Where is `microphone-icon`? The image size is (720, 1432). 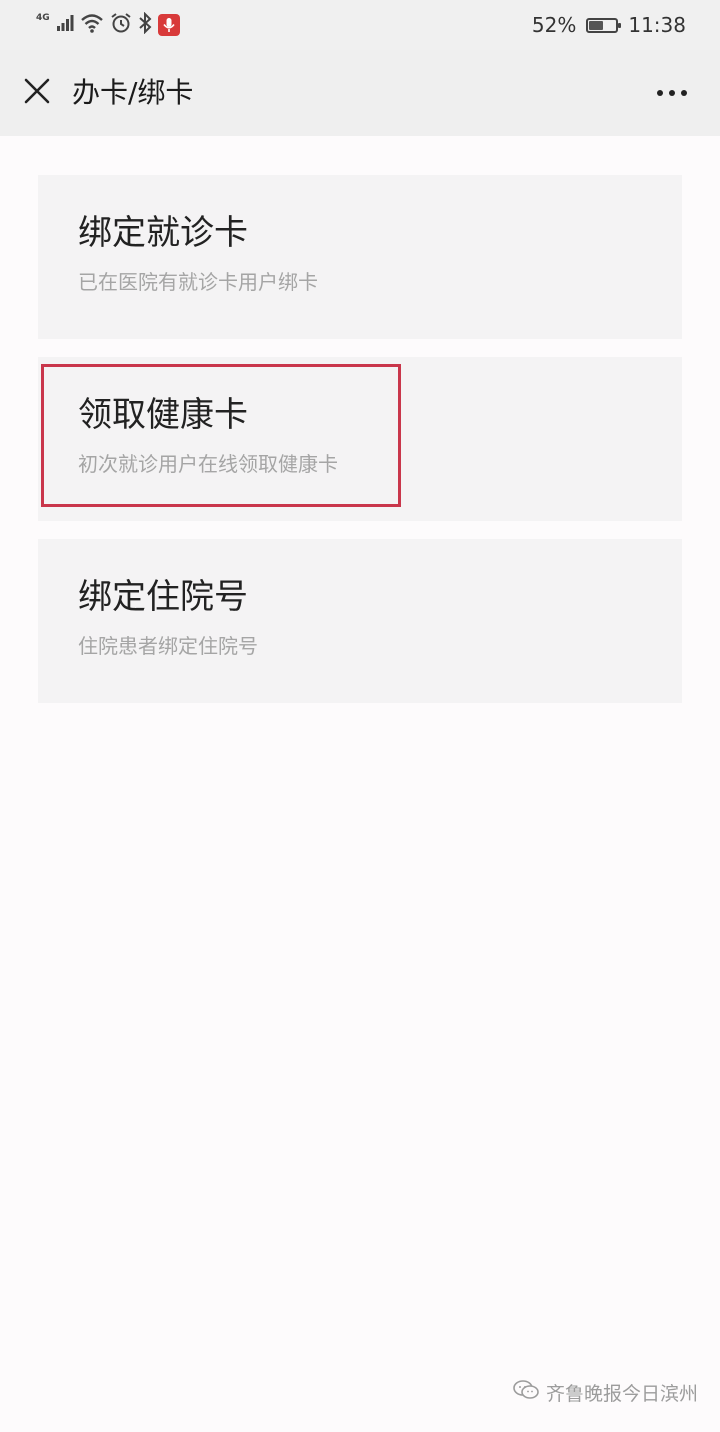
microphone-icon is located at coordinates (168, 25).